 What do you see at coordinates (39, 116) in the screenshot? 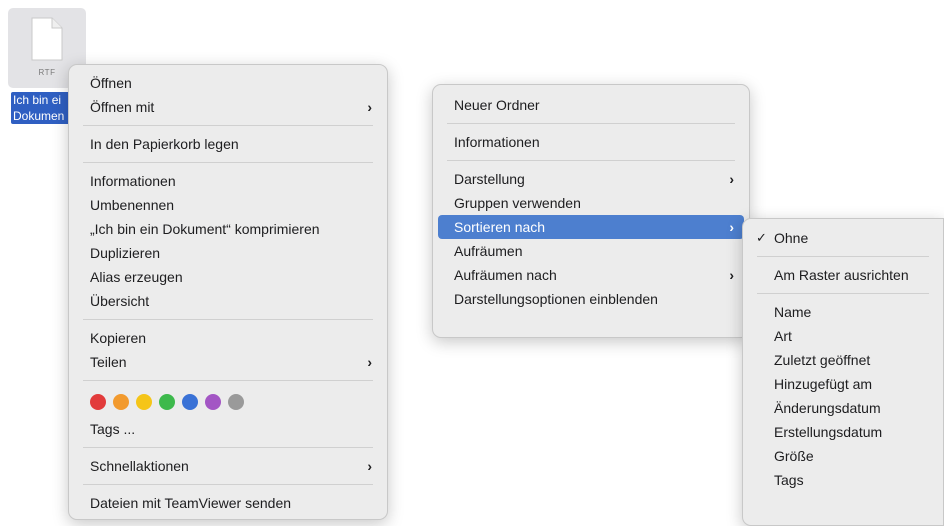
I see `file-name-line-2: Dokumen` at bounding box center [39, 116].